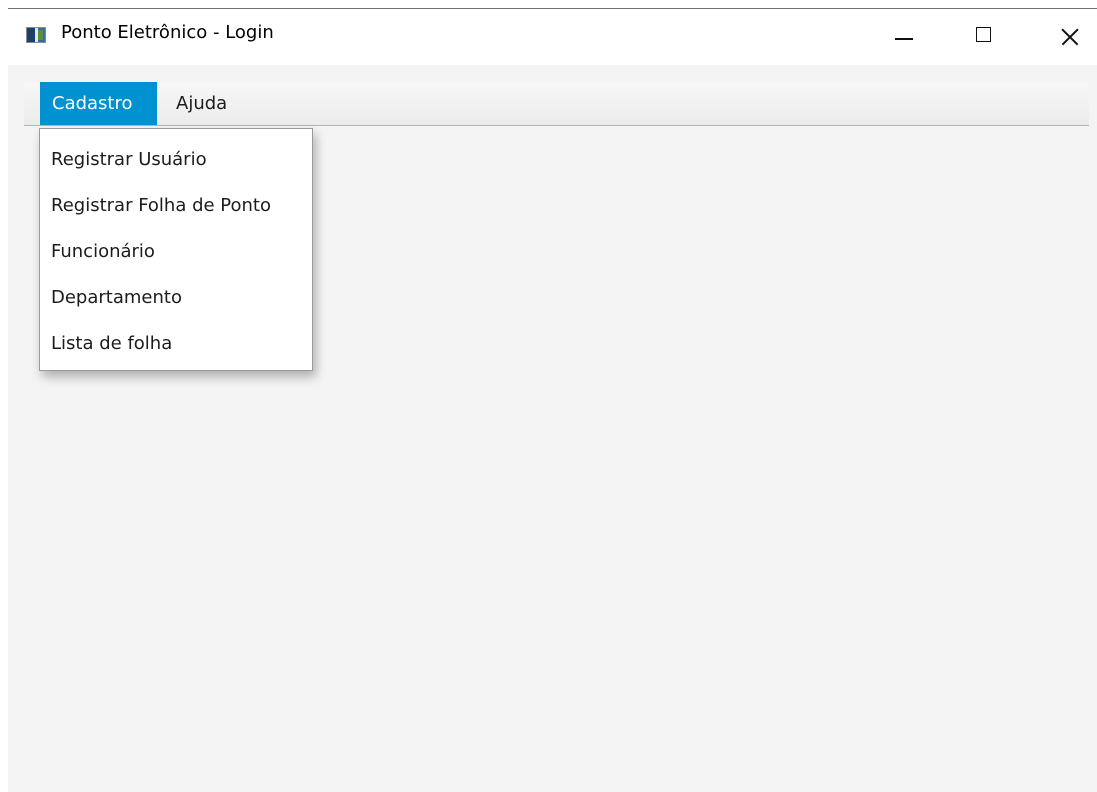 The width and height of the screenshot is (1097, 792). Describe the element at coordinates (36, 35) in the screenshot. I see `java-app-icon` at that location.